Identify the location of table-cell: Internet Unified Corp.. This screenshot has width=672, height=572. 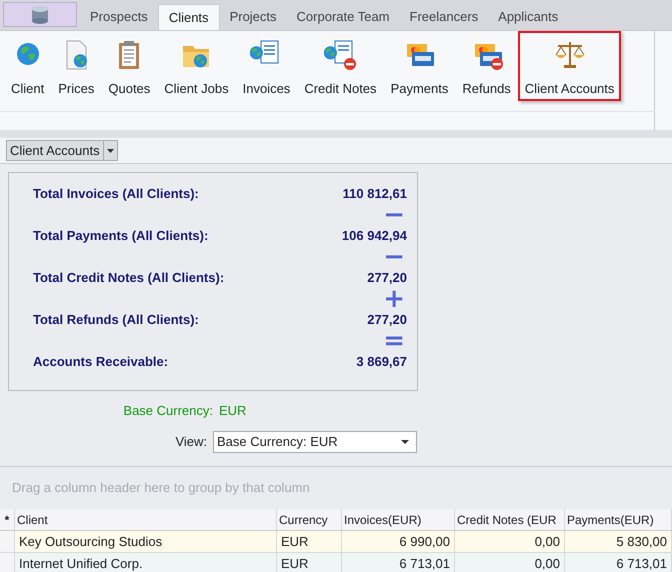
(146, 562).